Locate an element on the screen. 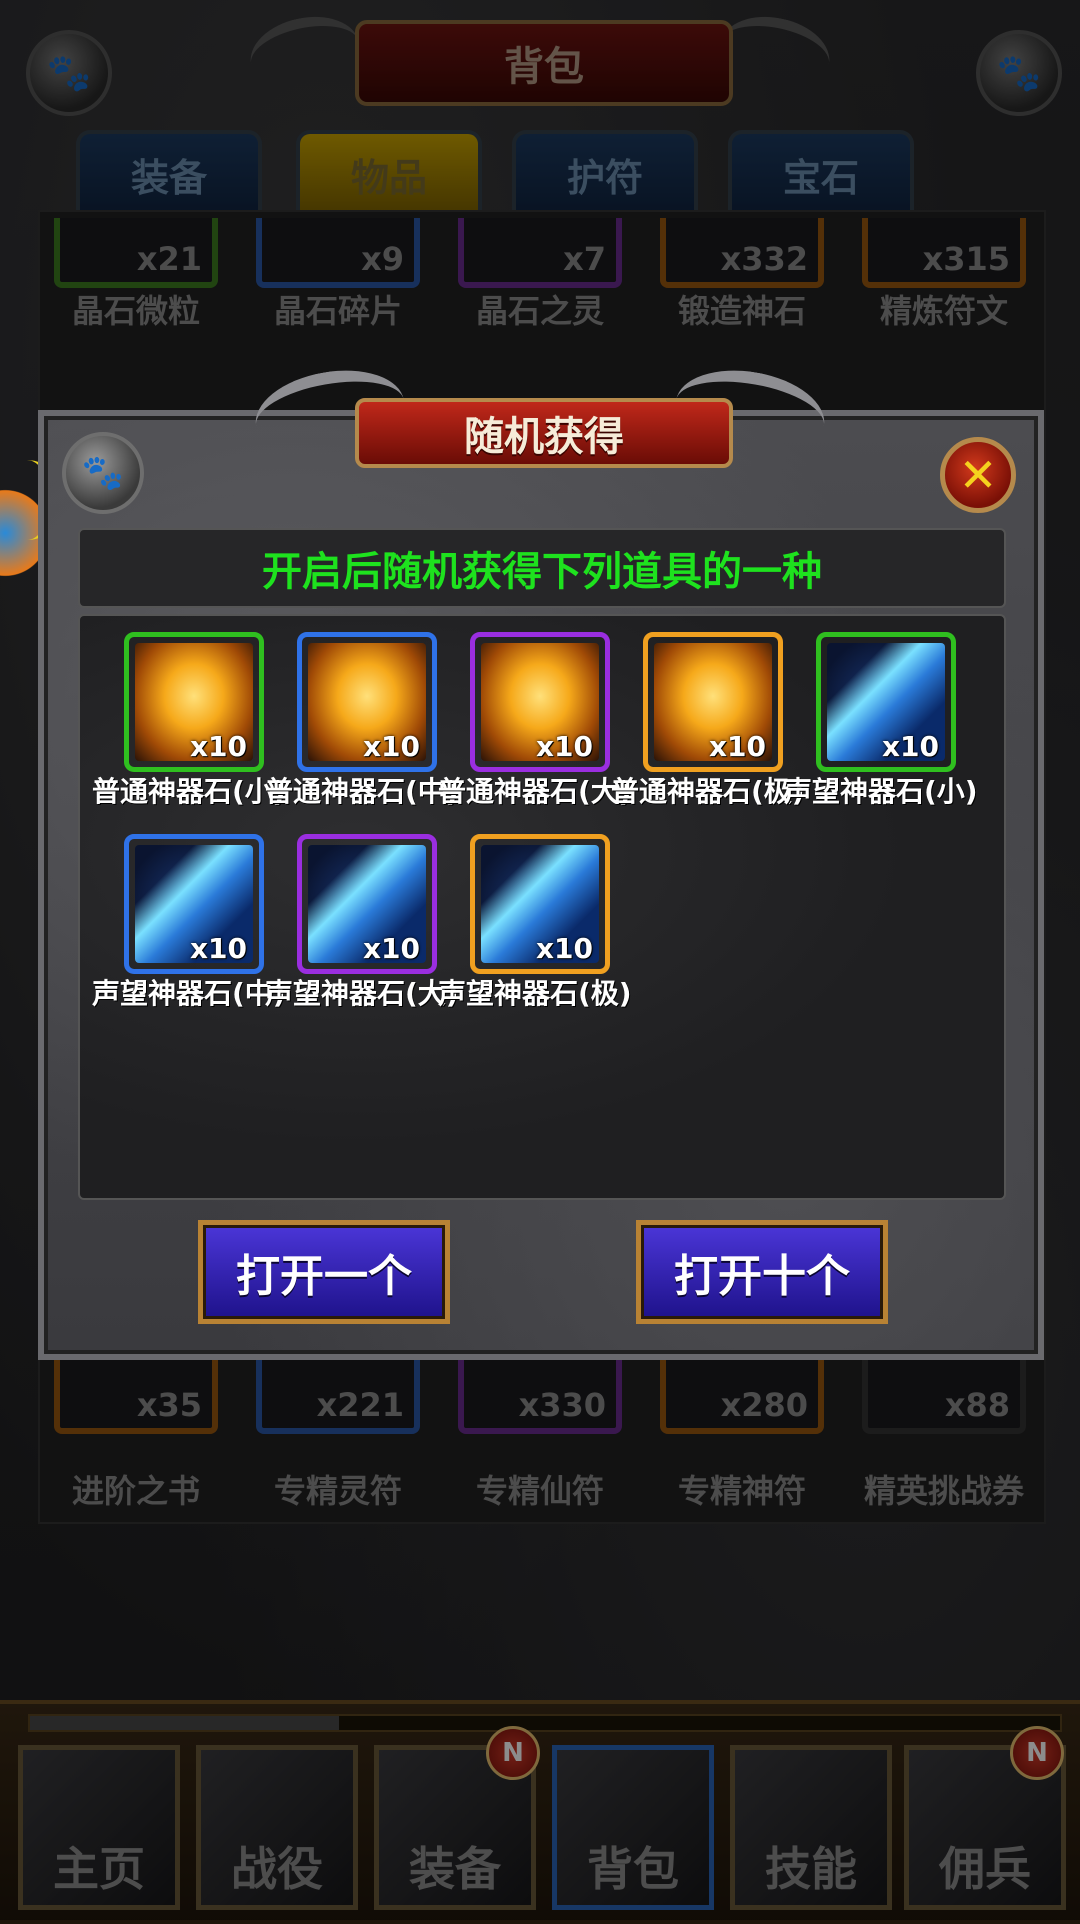  reward-name: 声望神器石(中) is located at coordinates (189, 993).